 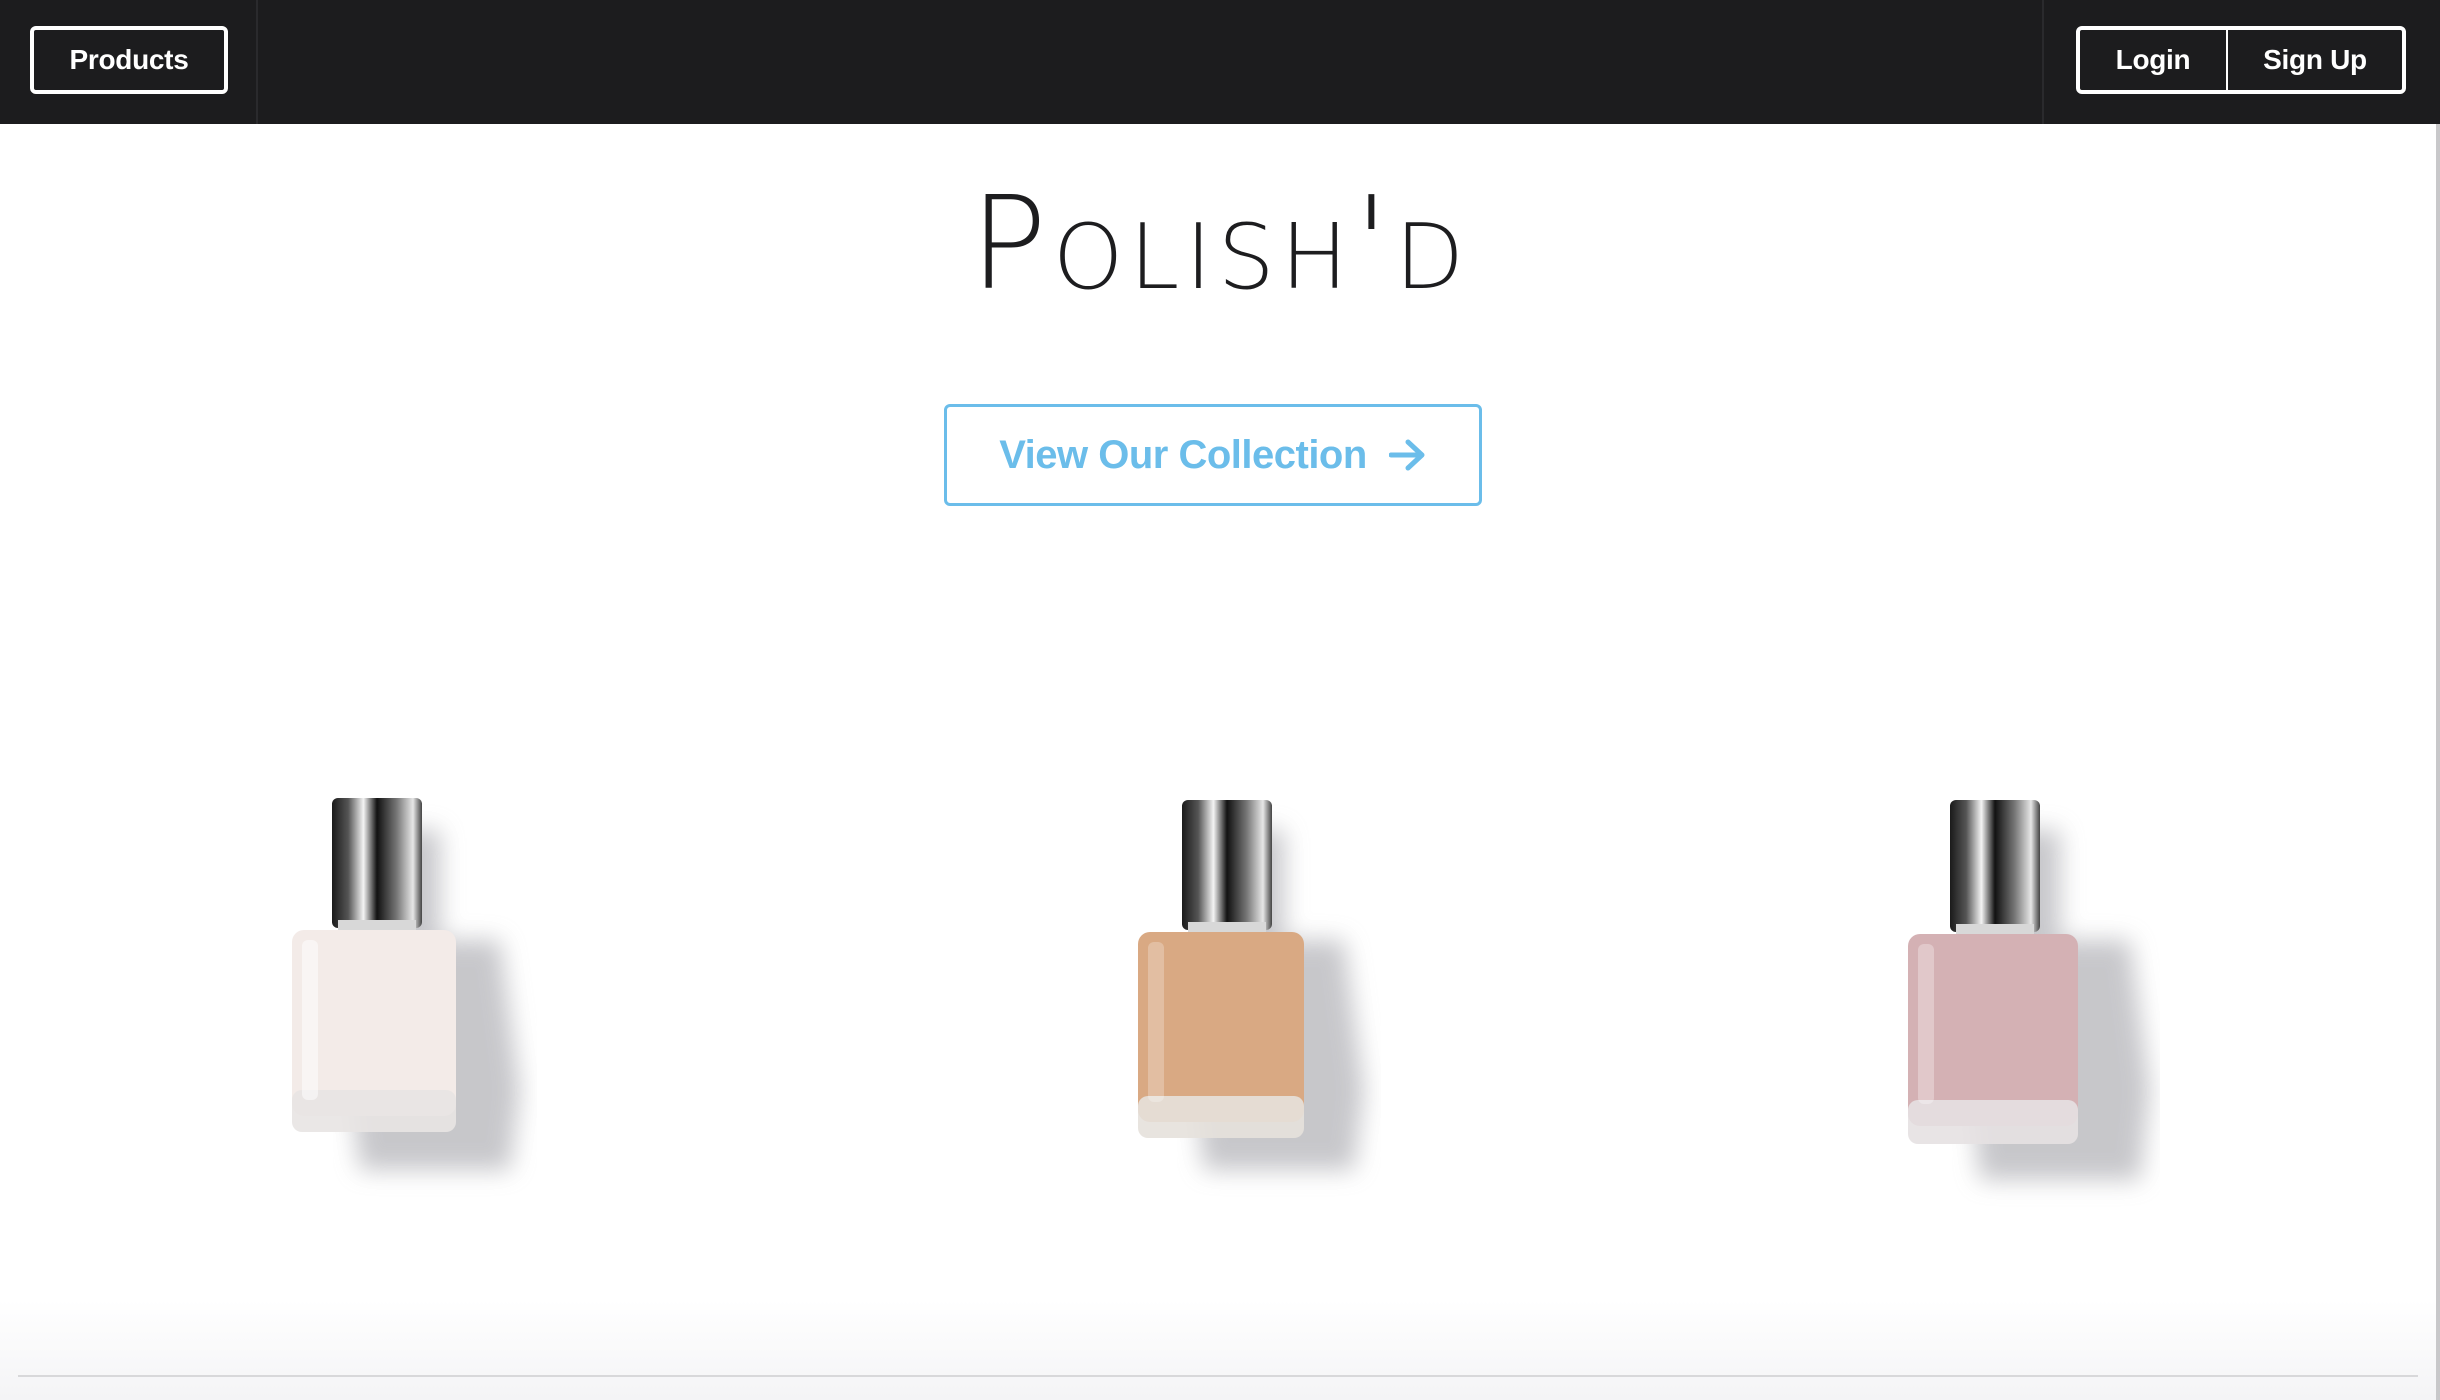 I want to click on products-button: Products, so click(x=129, y=60).